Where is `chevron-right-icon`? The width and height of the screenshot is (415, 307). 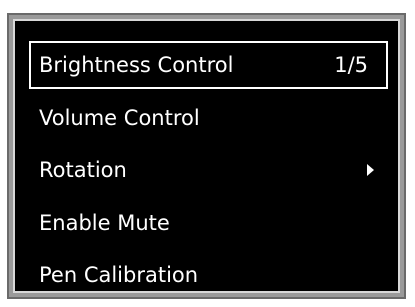 chevron-right-icon is located at coordinates (370, 170).